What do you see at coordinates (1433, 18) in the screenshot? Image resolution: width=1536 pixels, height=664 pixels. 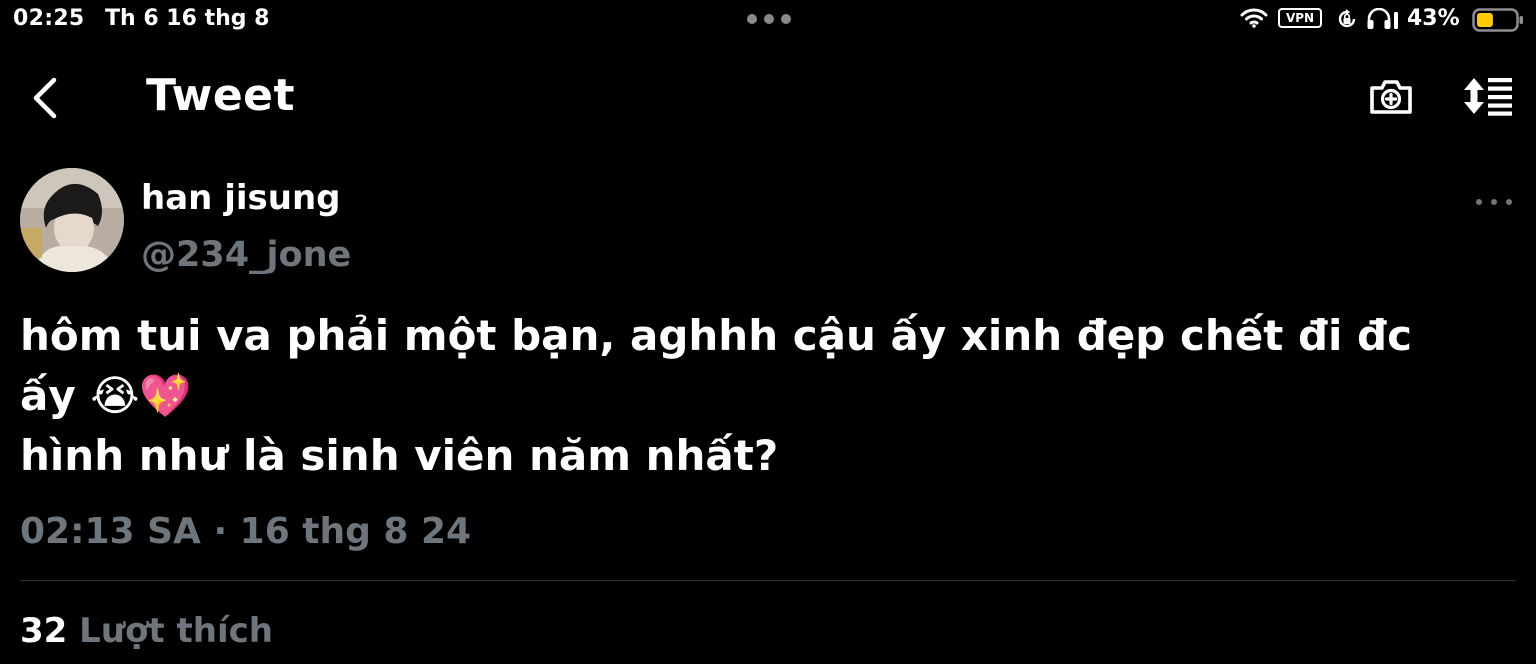 I see `battery-percentage: 43%` at bounding box center [1433, 18].